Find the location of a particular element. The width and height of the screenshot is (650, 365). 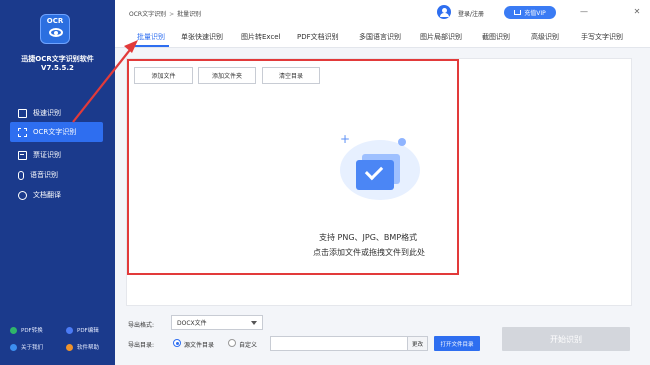

start-recognition-button: 开始识别 is located at coordinates (566, 339).